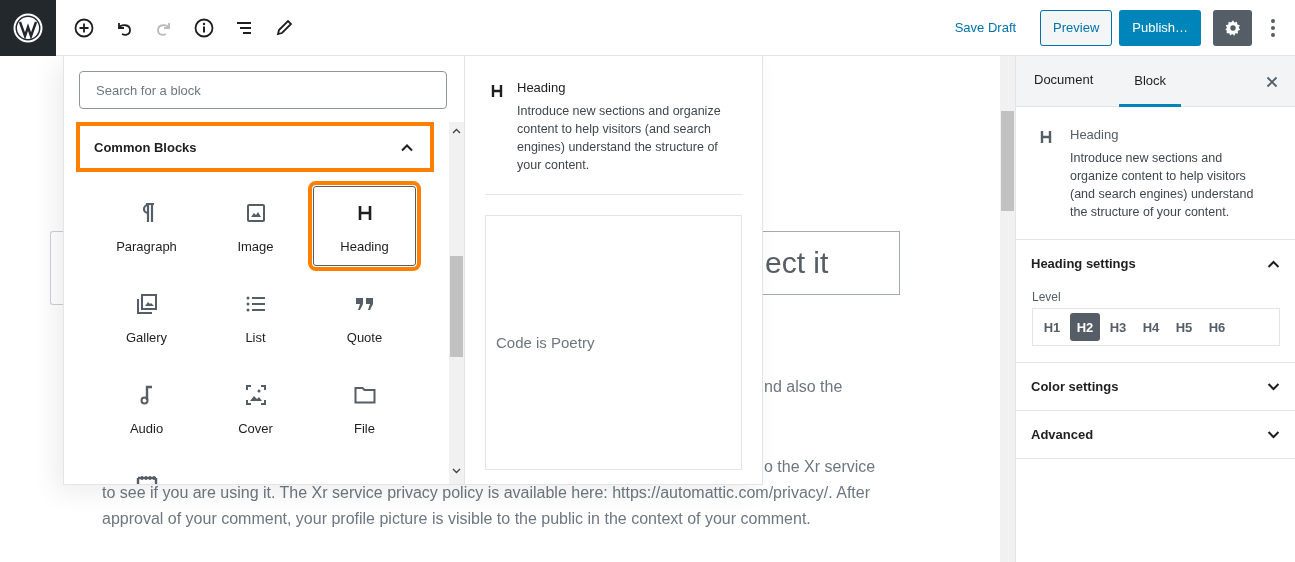 Image resolution: width=1295 pixels, height=562 pixels. What do you see at coordinates (1150, 81) in the screenshot?
I see `sidebar-tab: Block` at bounding box center [1150, 81].